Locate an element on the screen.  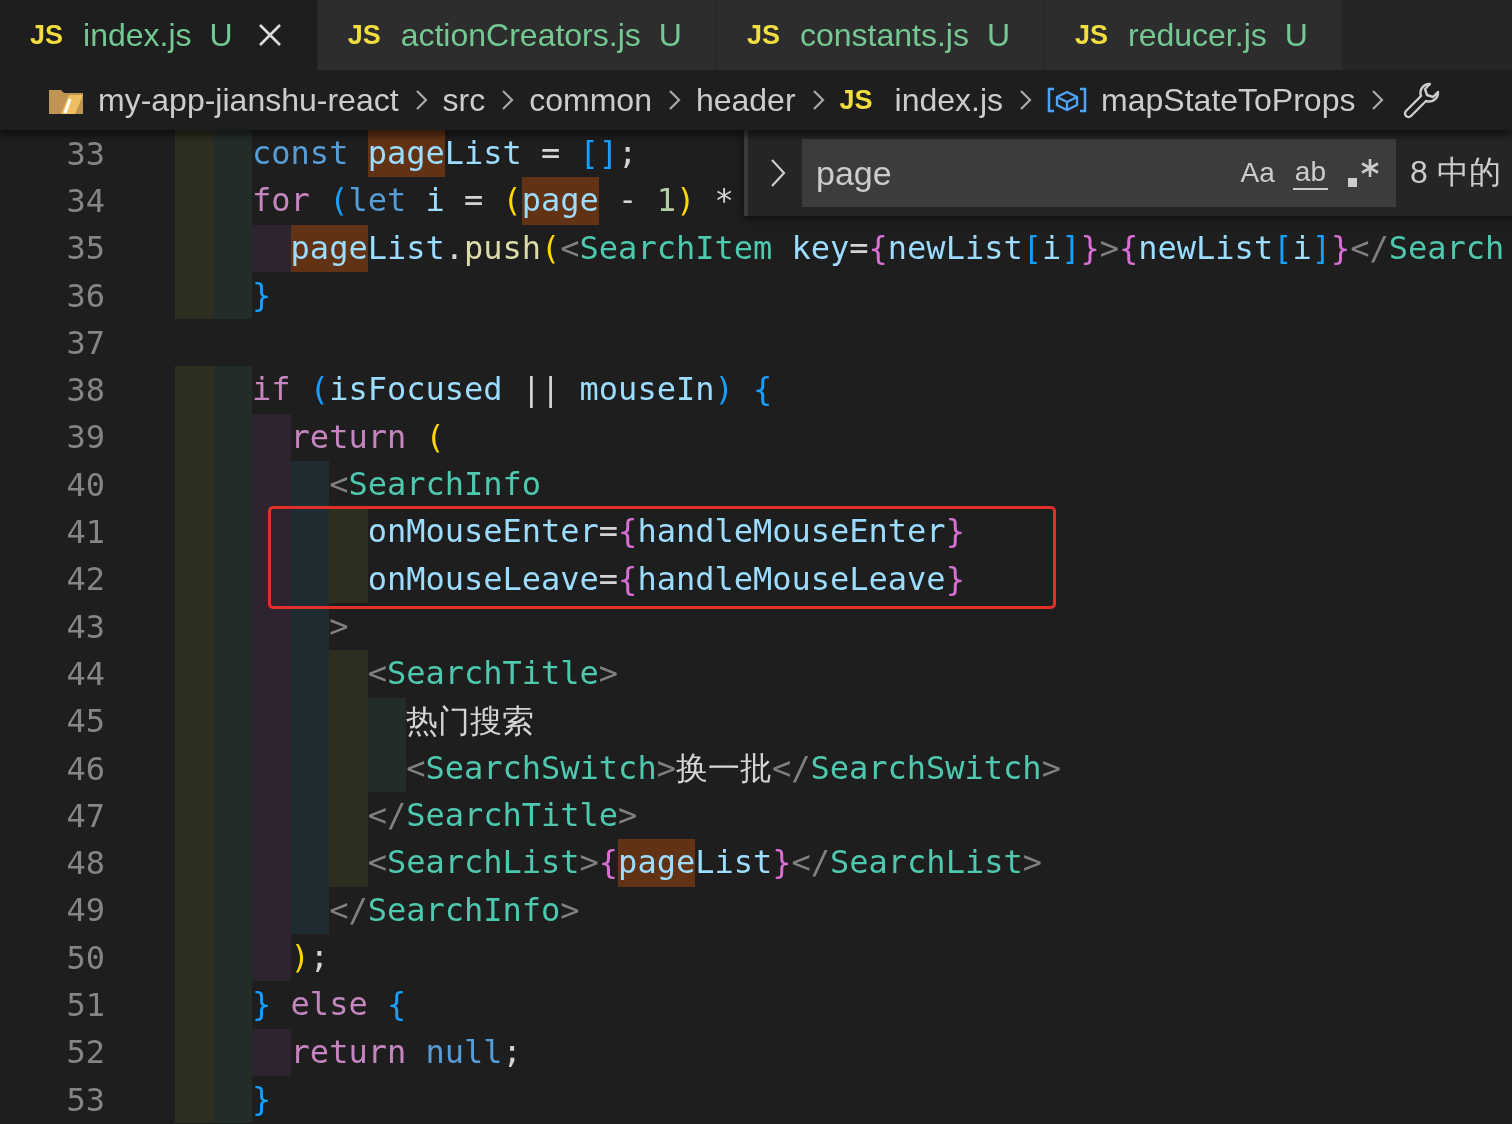
tab-label: index.js is located at coordinates (137, 35).